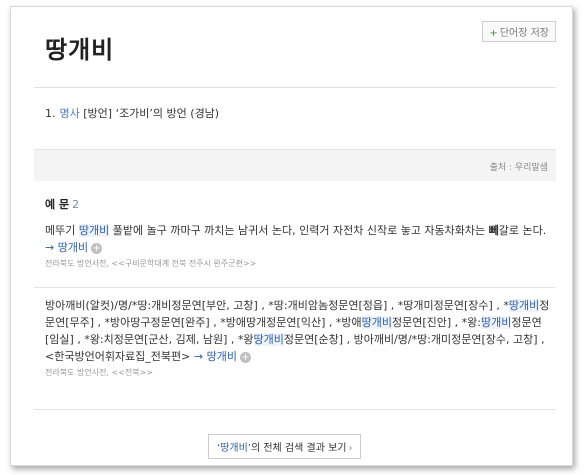 The image size is (584, 475). What do you see at coordinates (524, 33) in the screenshot?
I see `save-to-wordbook-label: 단어장 저장` at bounding box center [524, 33].